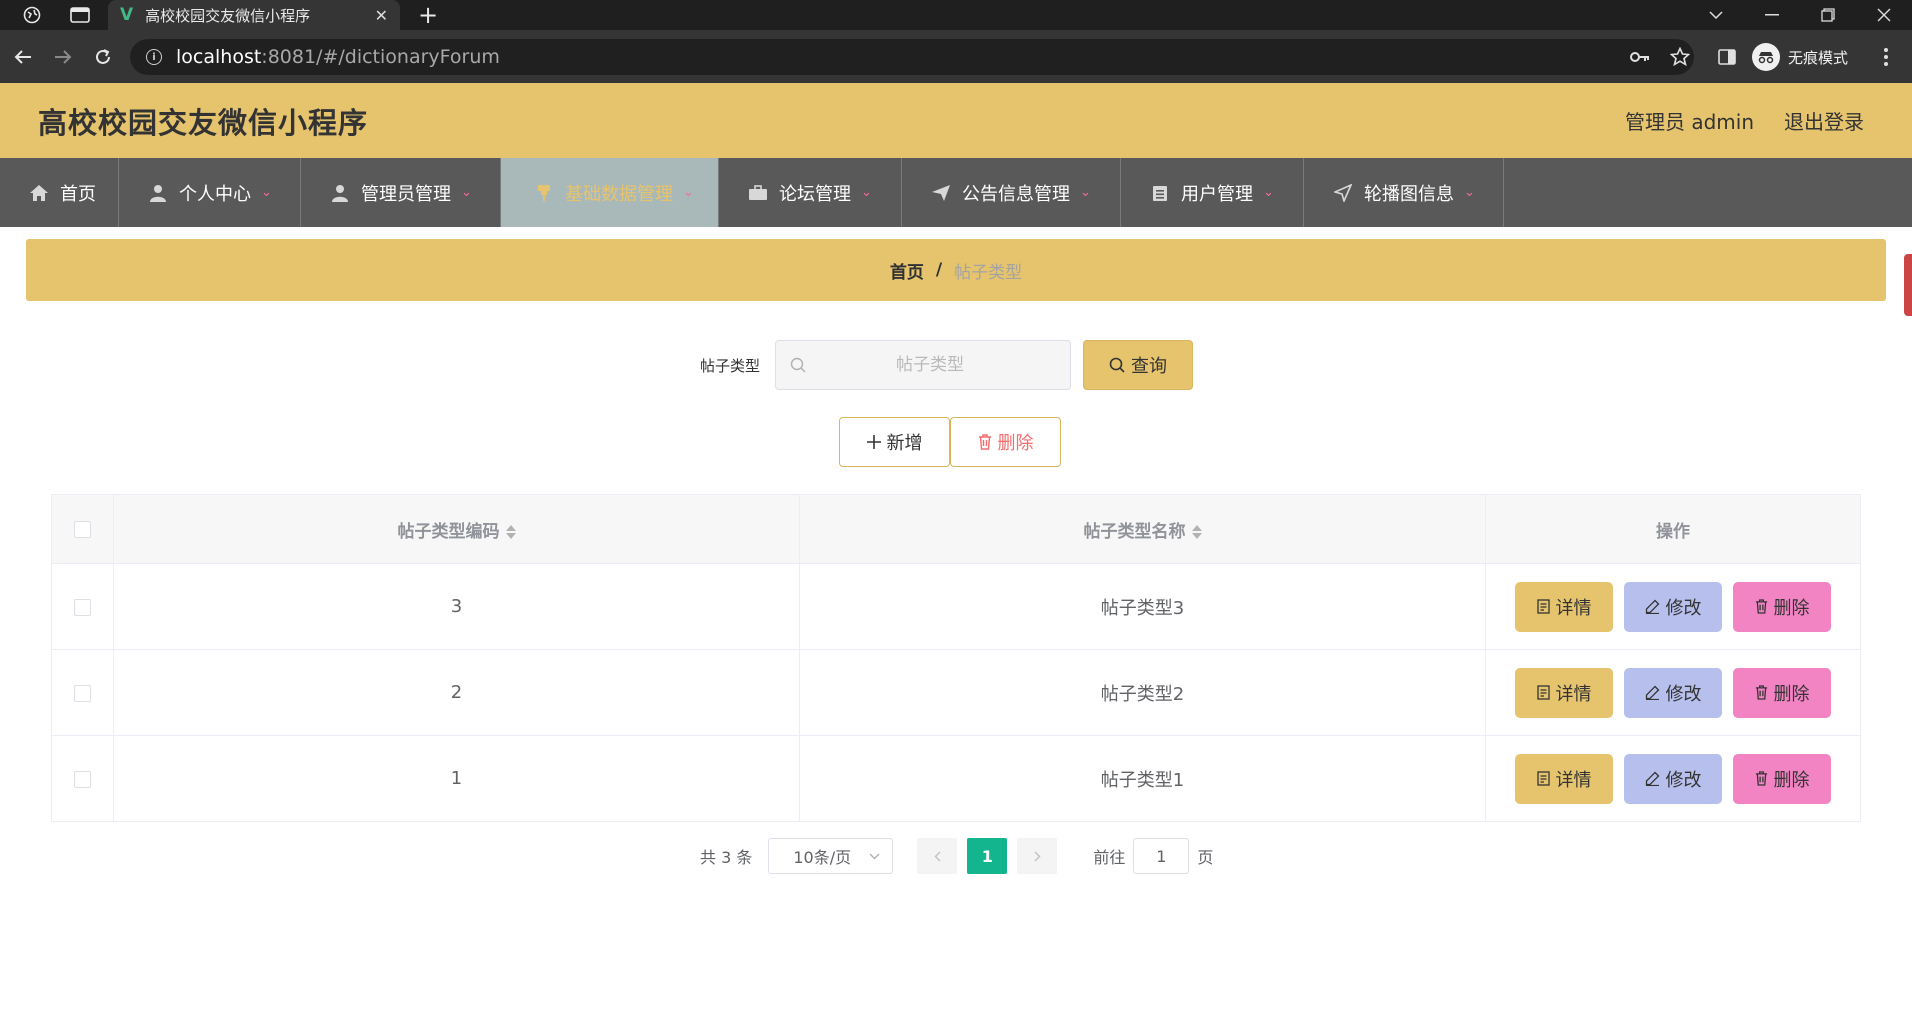  Describe the element at coordinates (39, 193) in the screenshot. I see `home-icon` at that location.